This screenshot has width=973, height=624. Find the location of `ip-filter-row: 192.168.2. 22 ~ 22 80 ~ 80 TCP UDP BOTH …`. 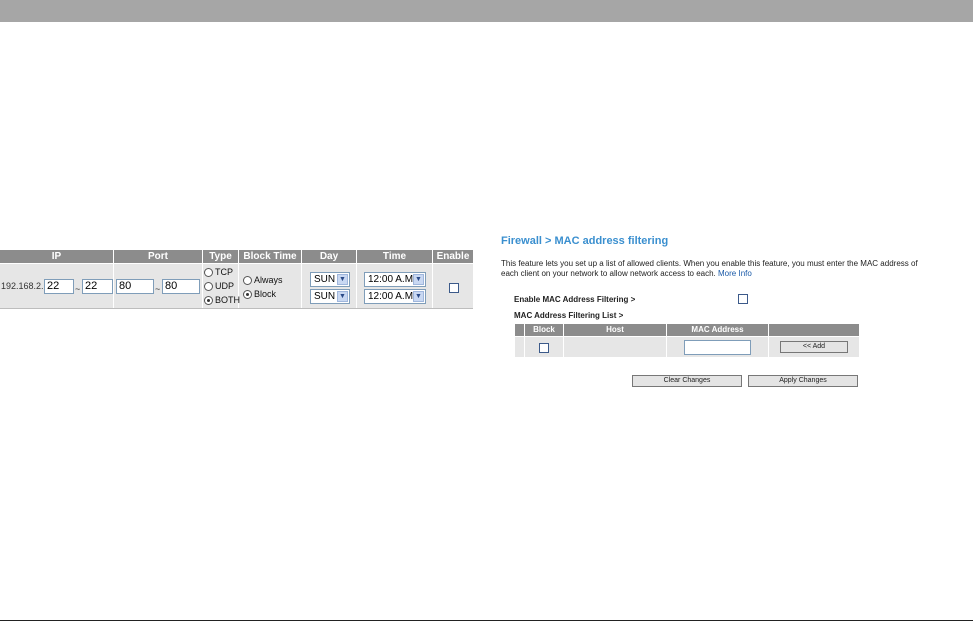

ip-filter-row: 192.168.2. 22 ~ 22 80 ~ 80 TCP UDP BOTH … is located at coordinates (236, 286).